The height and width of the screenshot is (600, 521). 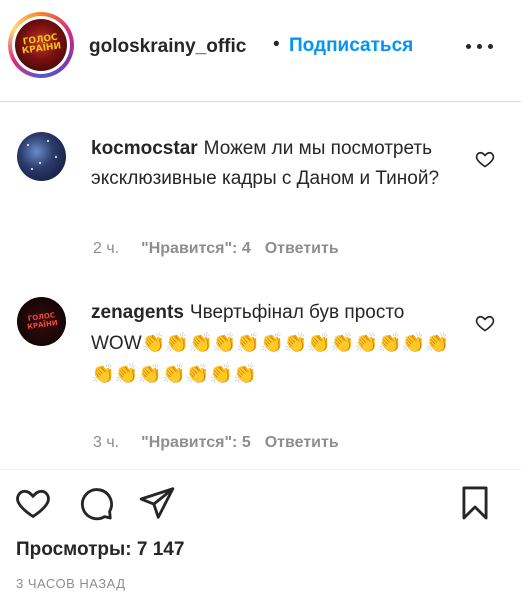 I want to click on profile-avatar: ГОЛОС КРАЇНИ, so click(x=41, y=45).